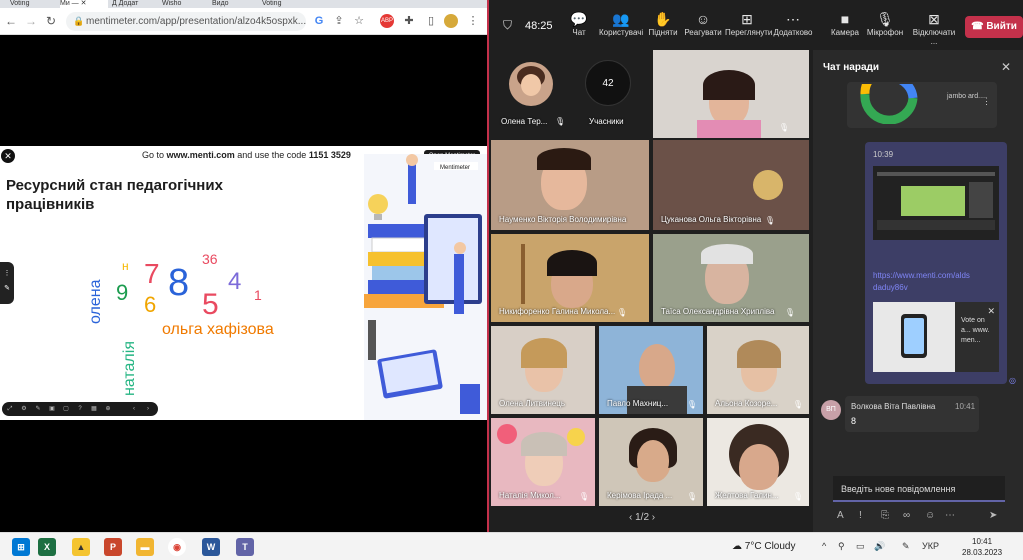 The height and width of the screenshot is (560, 1023). What do you see at coordinates (845, 23) in the screenshot?
I see `camera-button: ■ Камера` at bounding box center [845, 23].